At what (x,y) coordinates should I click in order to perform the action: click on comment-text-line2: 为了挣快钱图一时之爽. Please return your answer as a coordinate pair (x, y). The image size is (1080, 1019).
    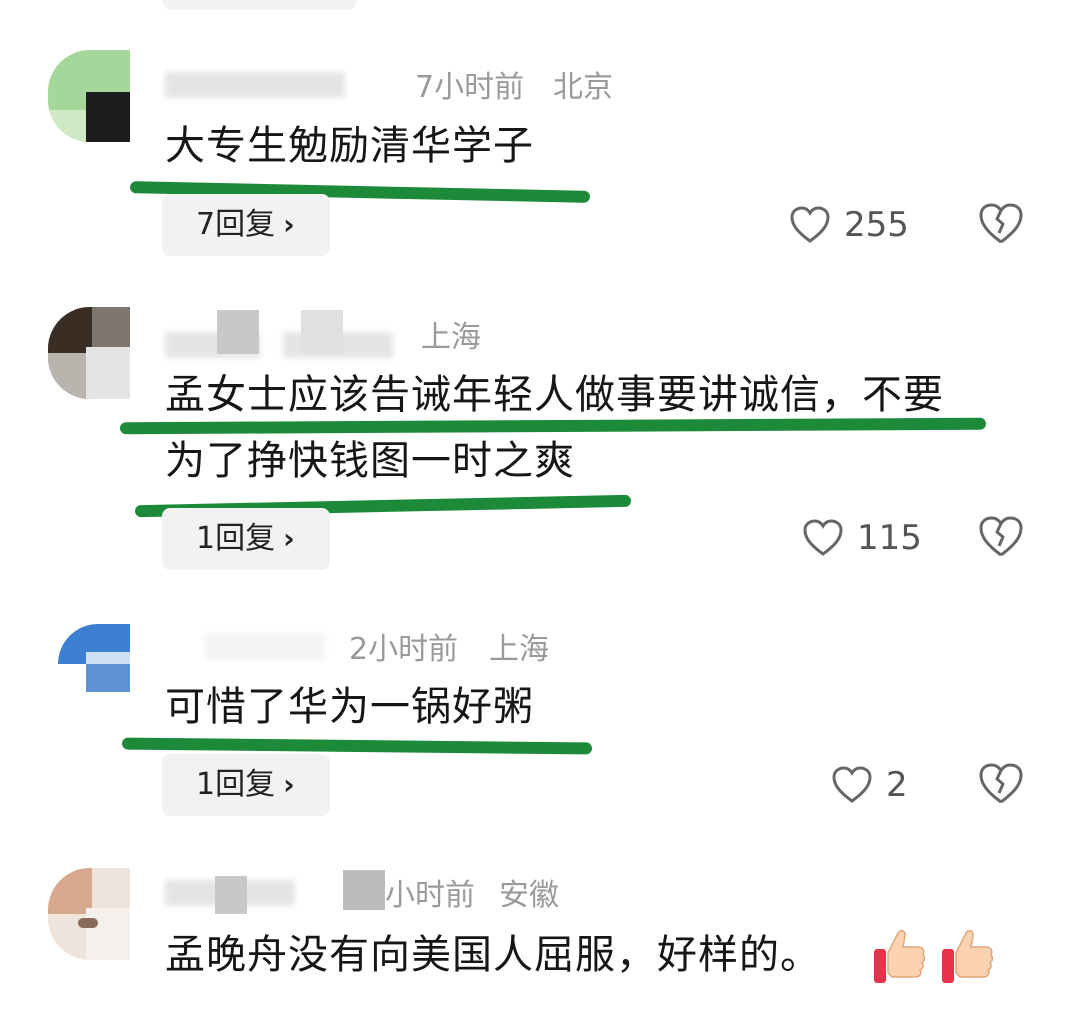
    Looking at the image, I should click on (370, 461).